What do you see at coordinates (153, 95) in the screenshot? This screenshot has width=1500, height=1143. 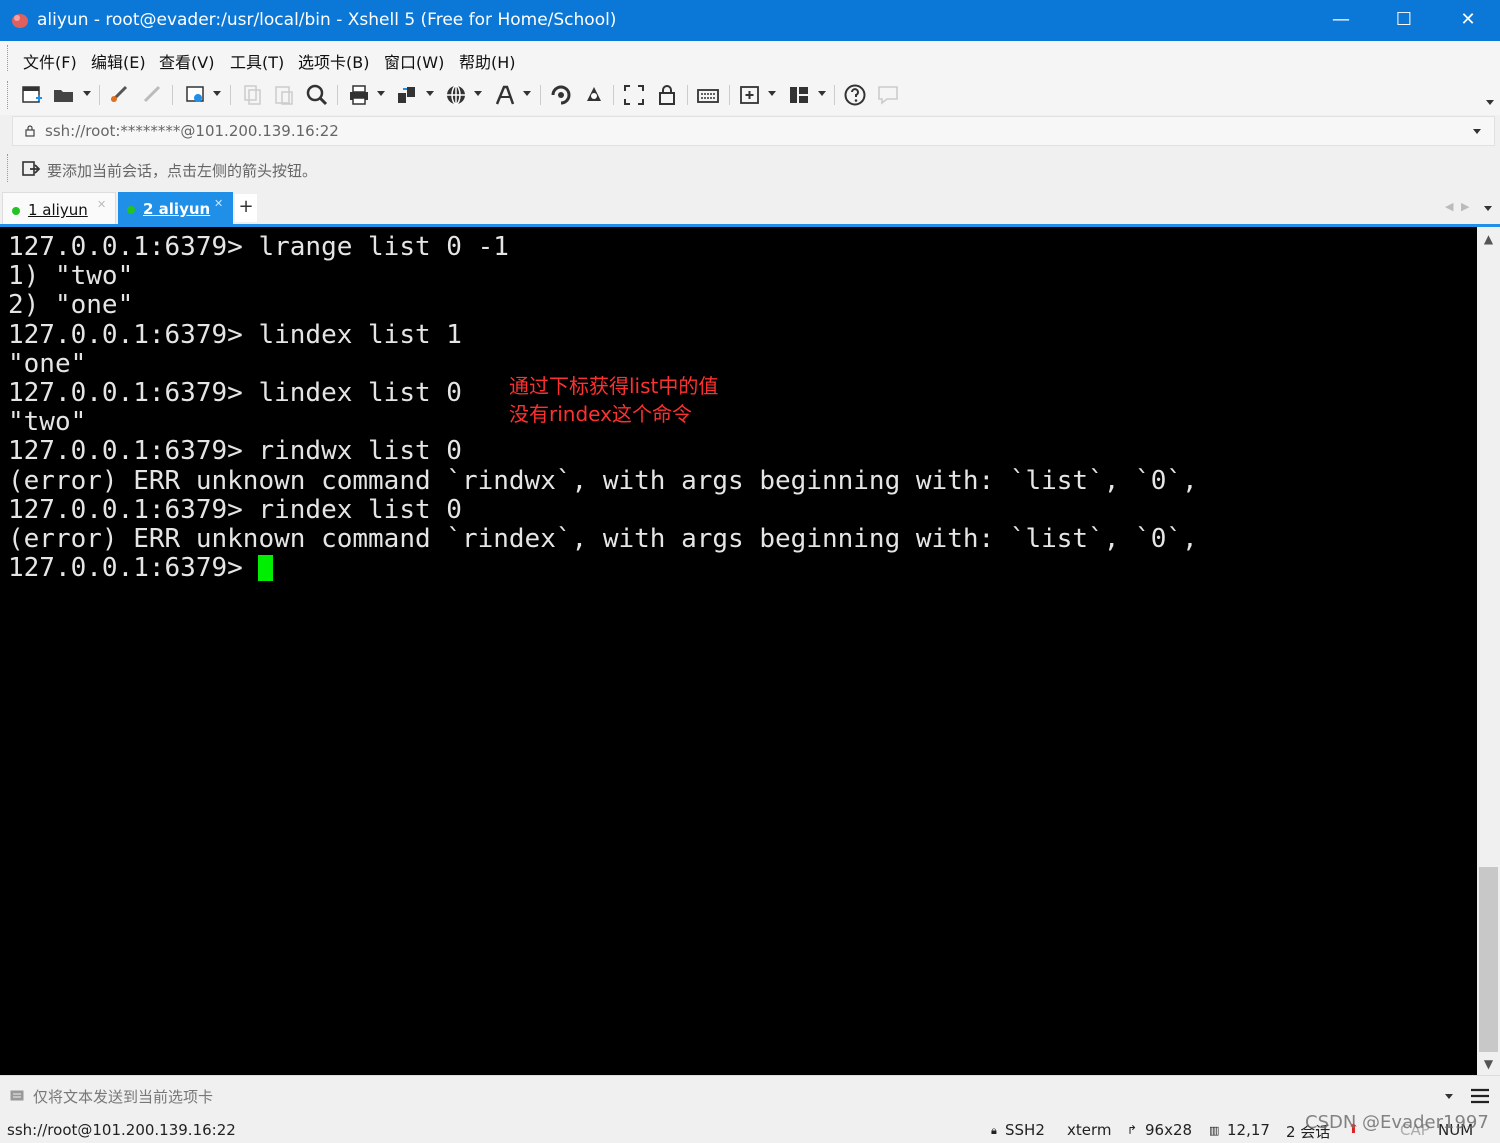 I see `disconnect-icon` at bounding box center [153, 95].